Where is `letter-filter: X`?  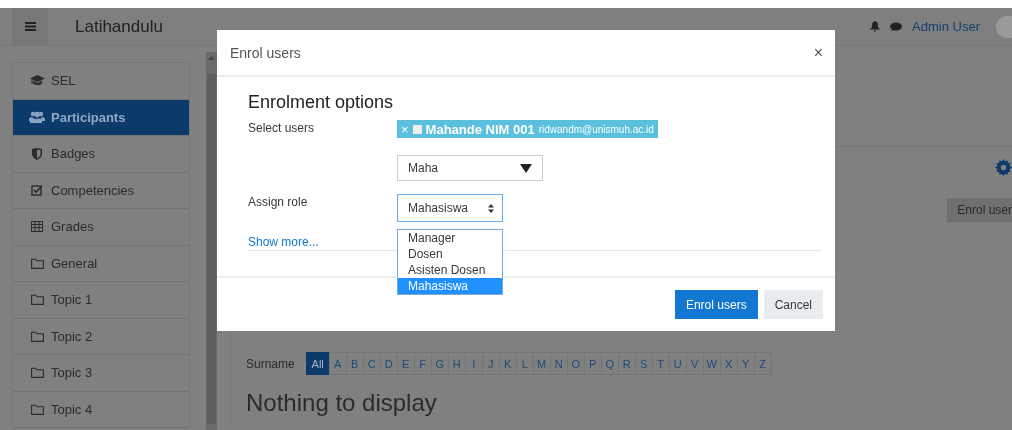
letter-filter: X is located at coordinates (728, 363).